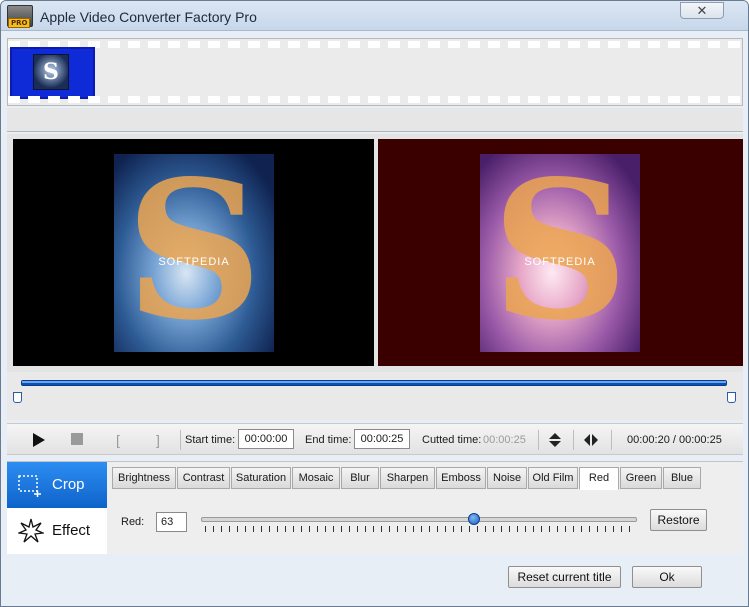 This screenshot has width=749, height=607. I want to click on close-icon: ✕, so click(702, 10).